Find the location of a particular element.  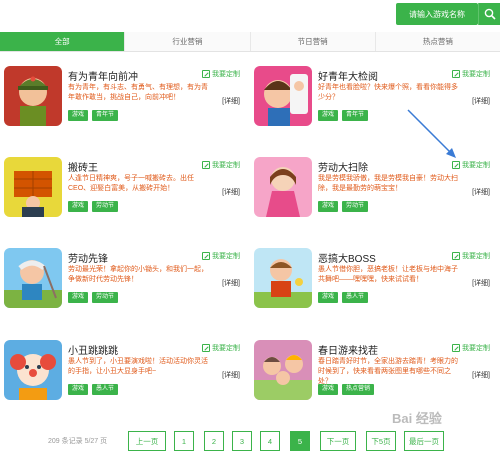

game-title: 好青年大检阅 is located at coordinates (348, 75).